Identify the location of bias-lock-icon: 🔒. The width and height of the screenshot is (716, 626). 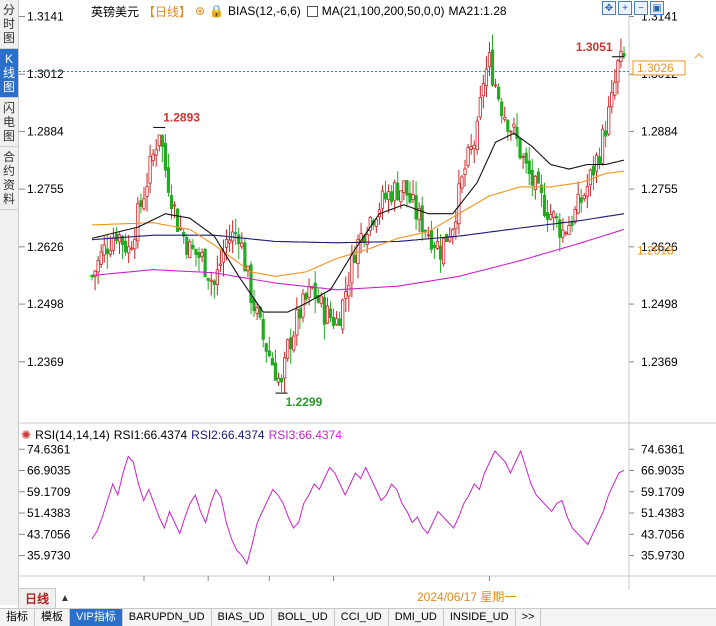
(216, 11).